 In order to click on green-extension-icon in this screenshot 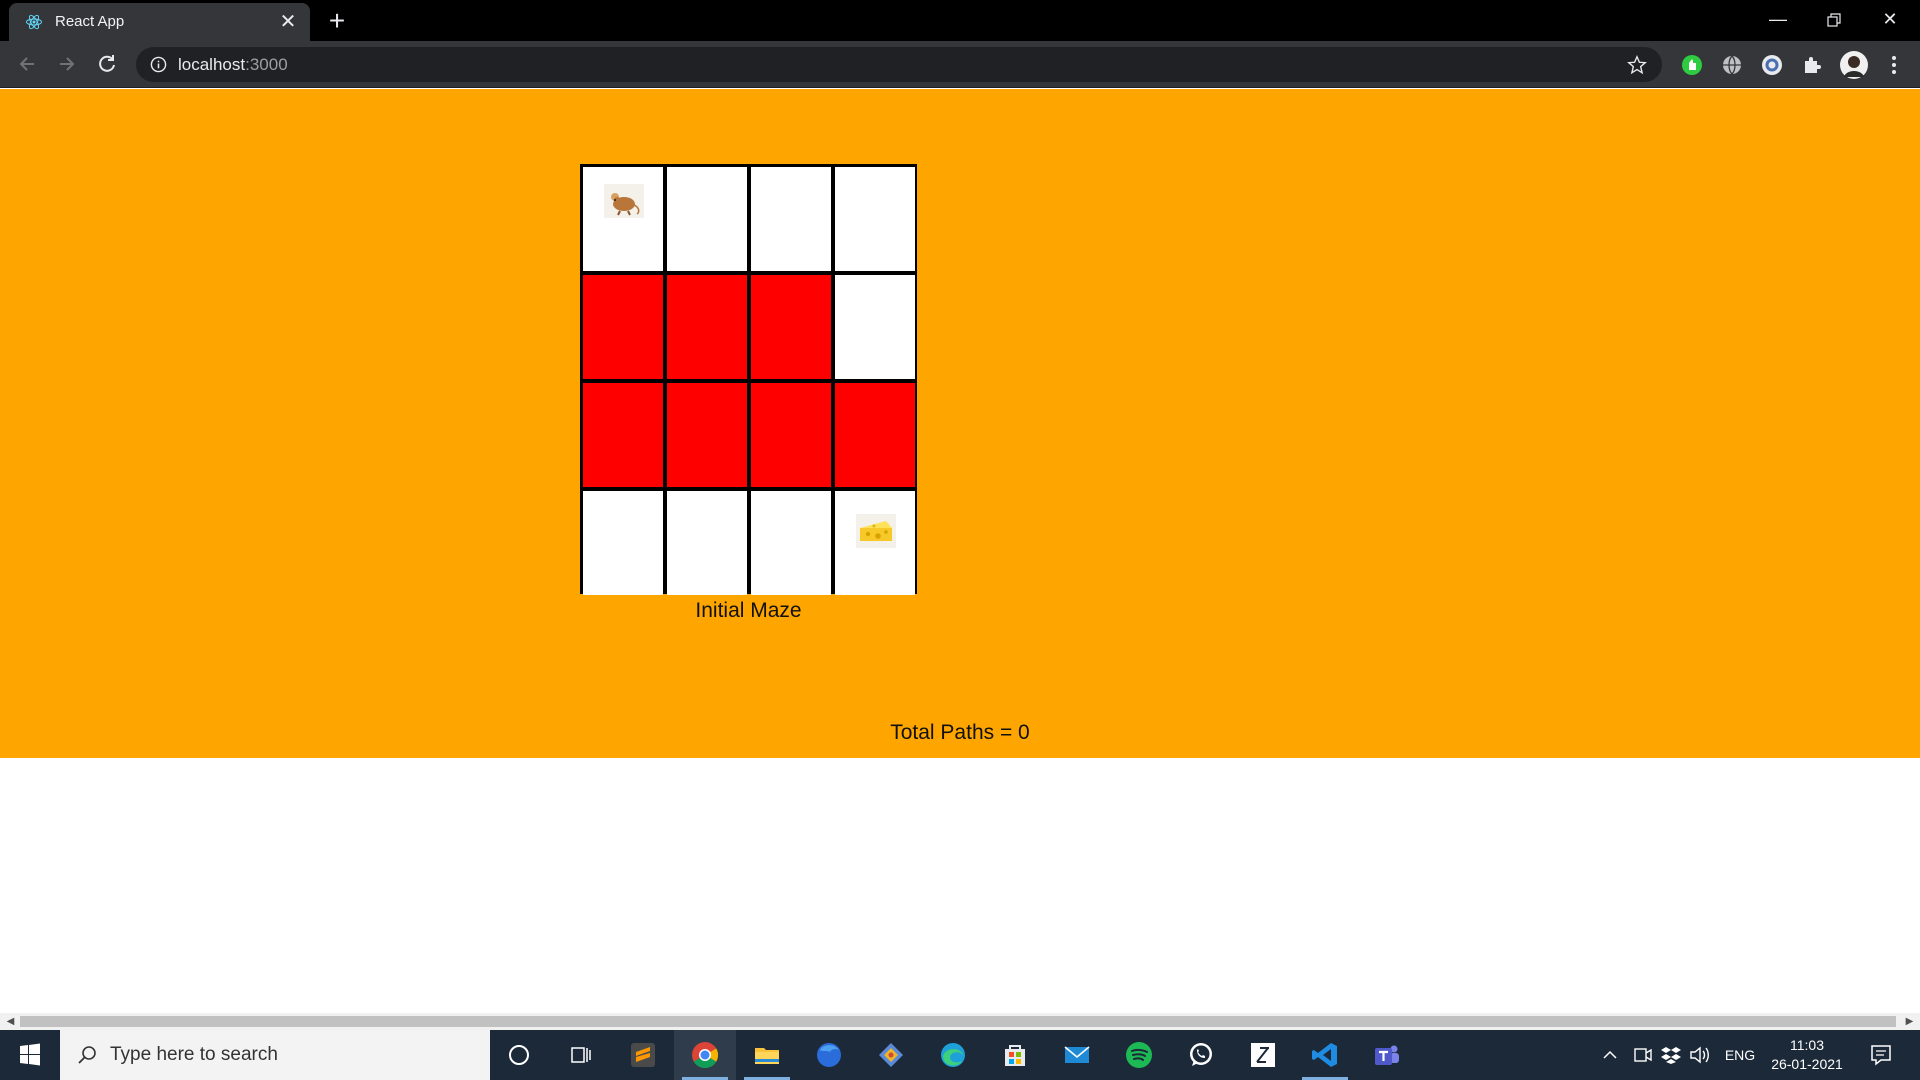, I will do `click(1692, 65)`.